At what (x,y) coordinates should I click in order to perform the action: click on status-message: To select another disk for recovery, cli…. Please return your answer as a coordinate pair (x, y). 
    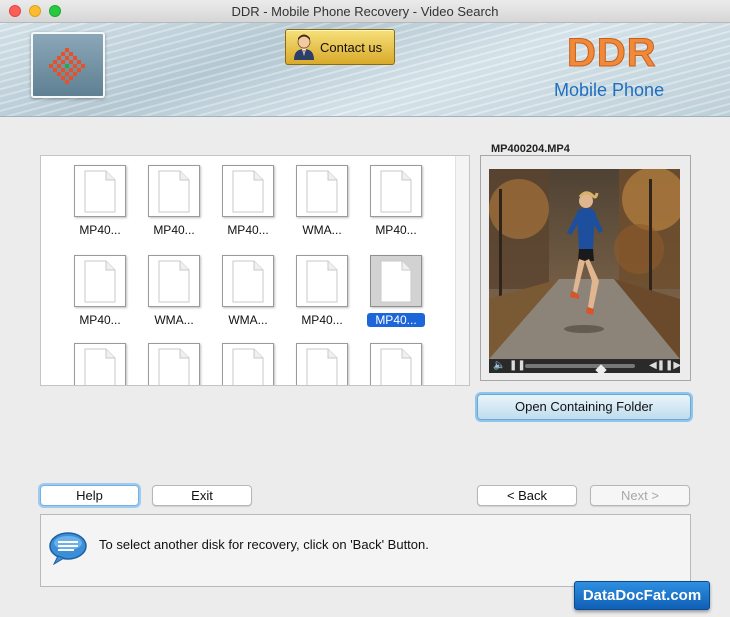
    Looking at the image, I should click on (264, 544).